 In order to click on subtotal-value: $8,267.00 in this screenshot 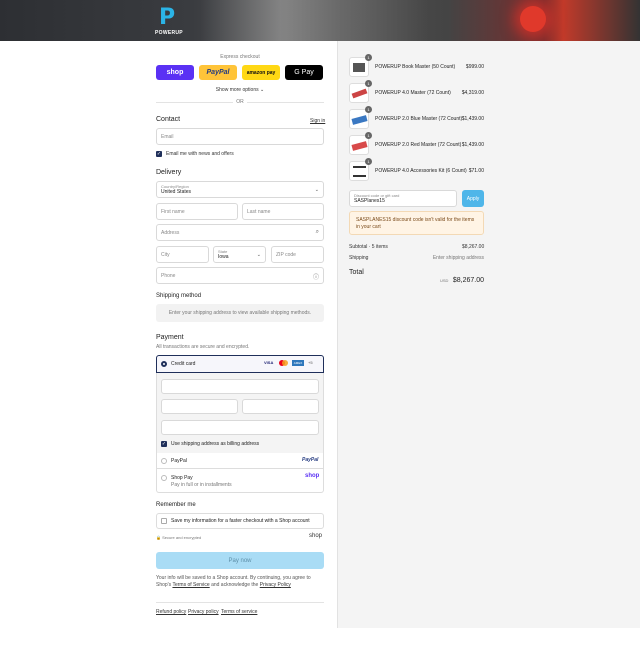, I will do `click(473, 247)`.